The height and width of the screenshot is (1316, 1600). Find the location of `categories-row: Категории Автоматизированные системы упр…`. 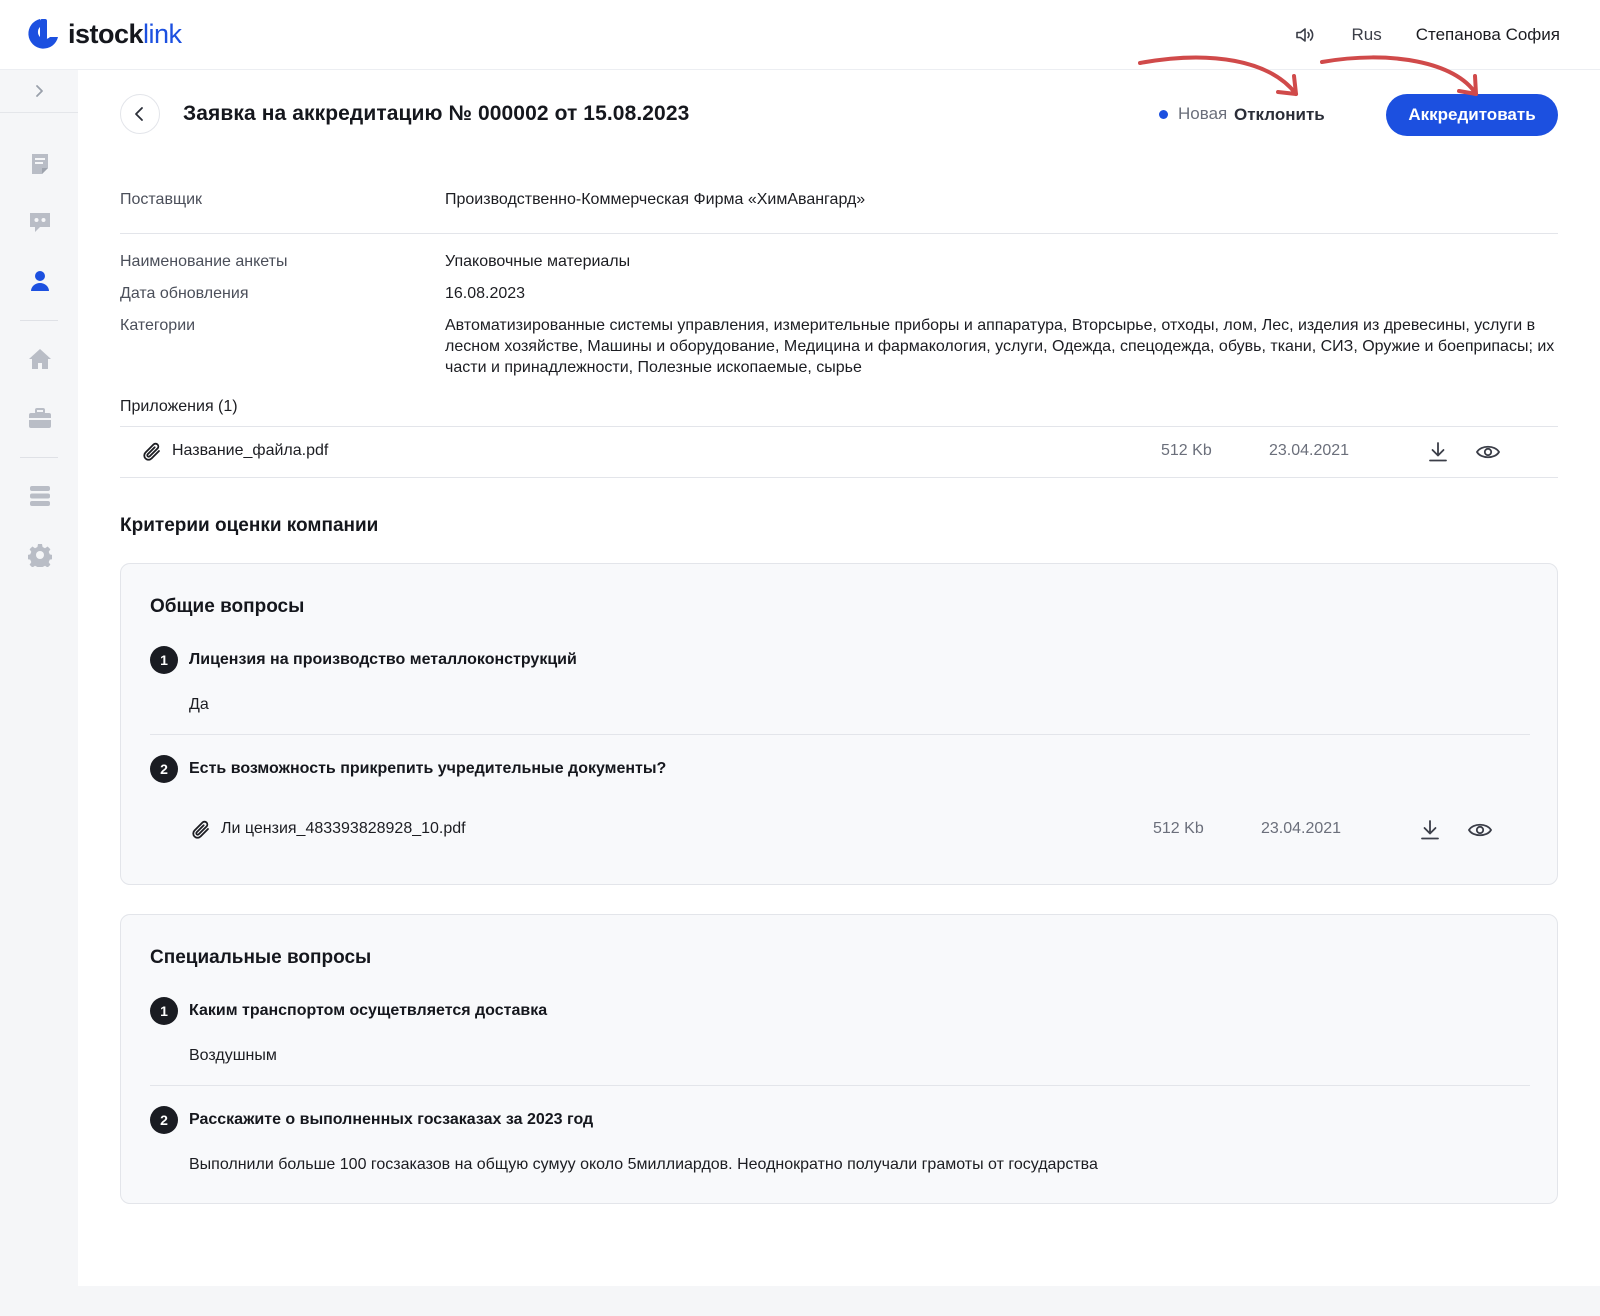

categories-row: Категории Автоматизированные системы упр… is located at coordinates (839, 348).